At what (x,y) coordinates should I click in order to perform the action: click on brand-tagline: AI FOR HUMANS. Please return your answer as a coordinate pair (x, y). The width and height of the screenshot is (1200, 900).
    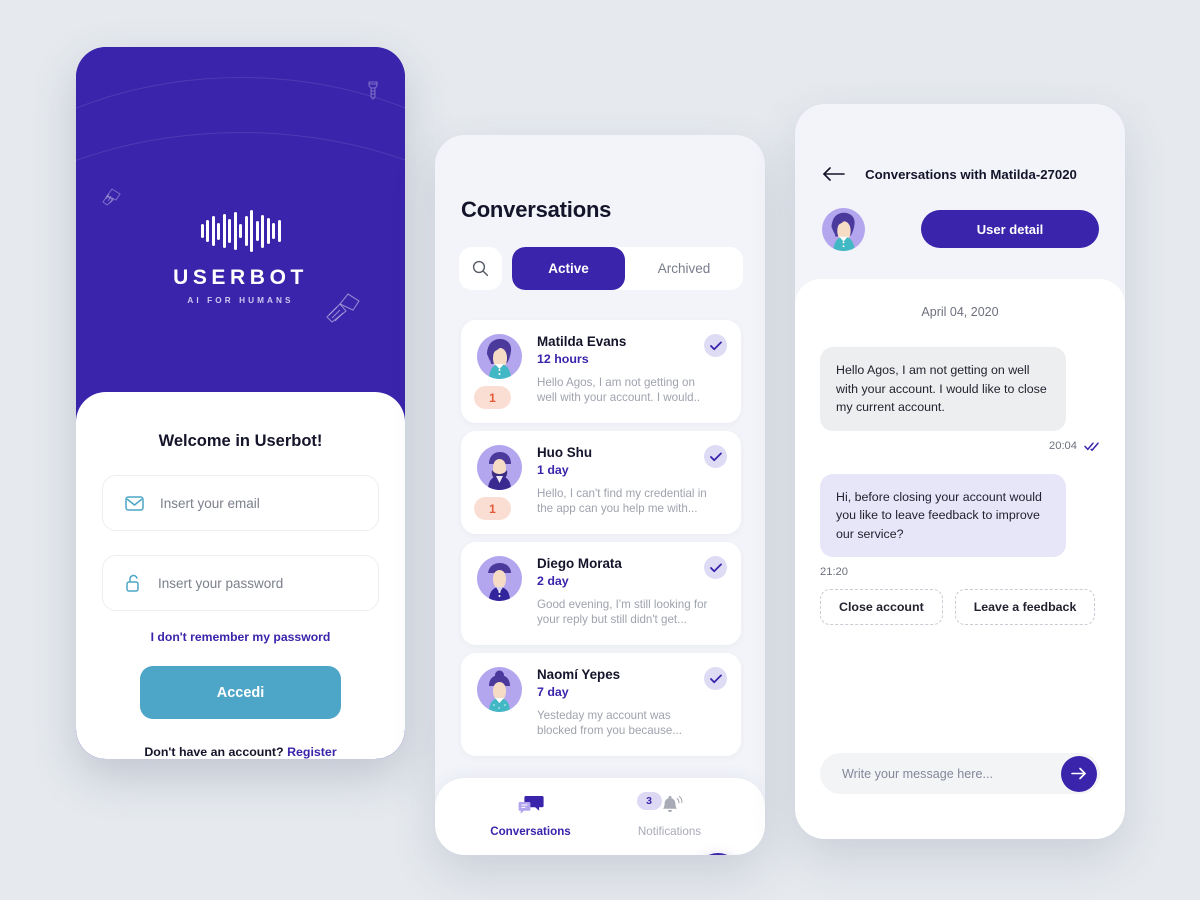
    Looking at the image, I should click on (240, 300).